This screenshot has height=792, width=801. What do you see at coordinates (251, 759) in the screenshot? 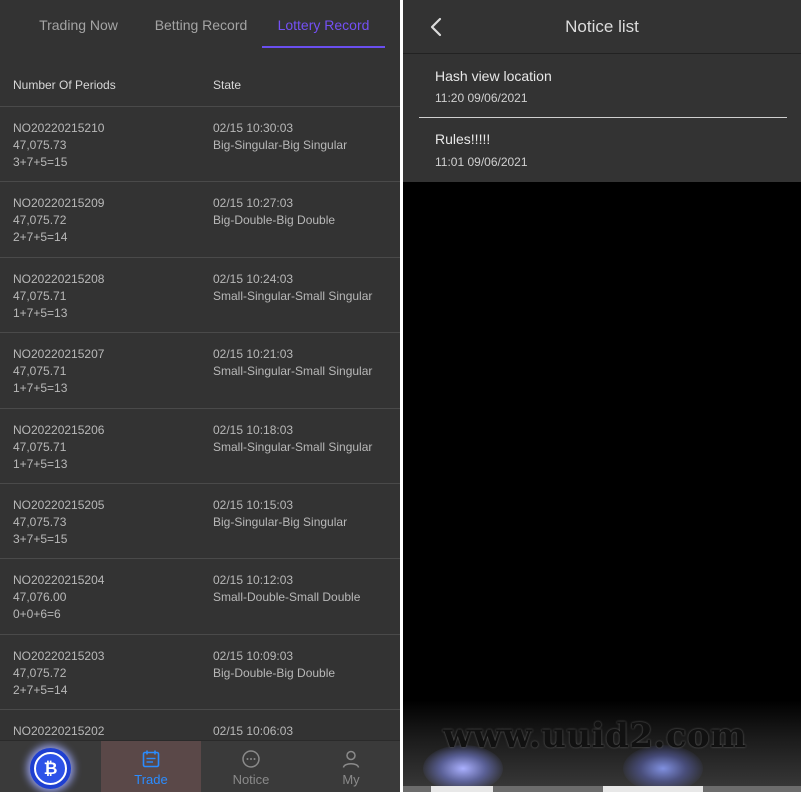
I see `chat-bubble-icon` at bounding box center [251, 759].